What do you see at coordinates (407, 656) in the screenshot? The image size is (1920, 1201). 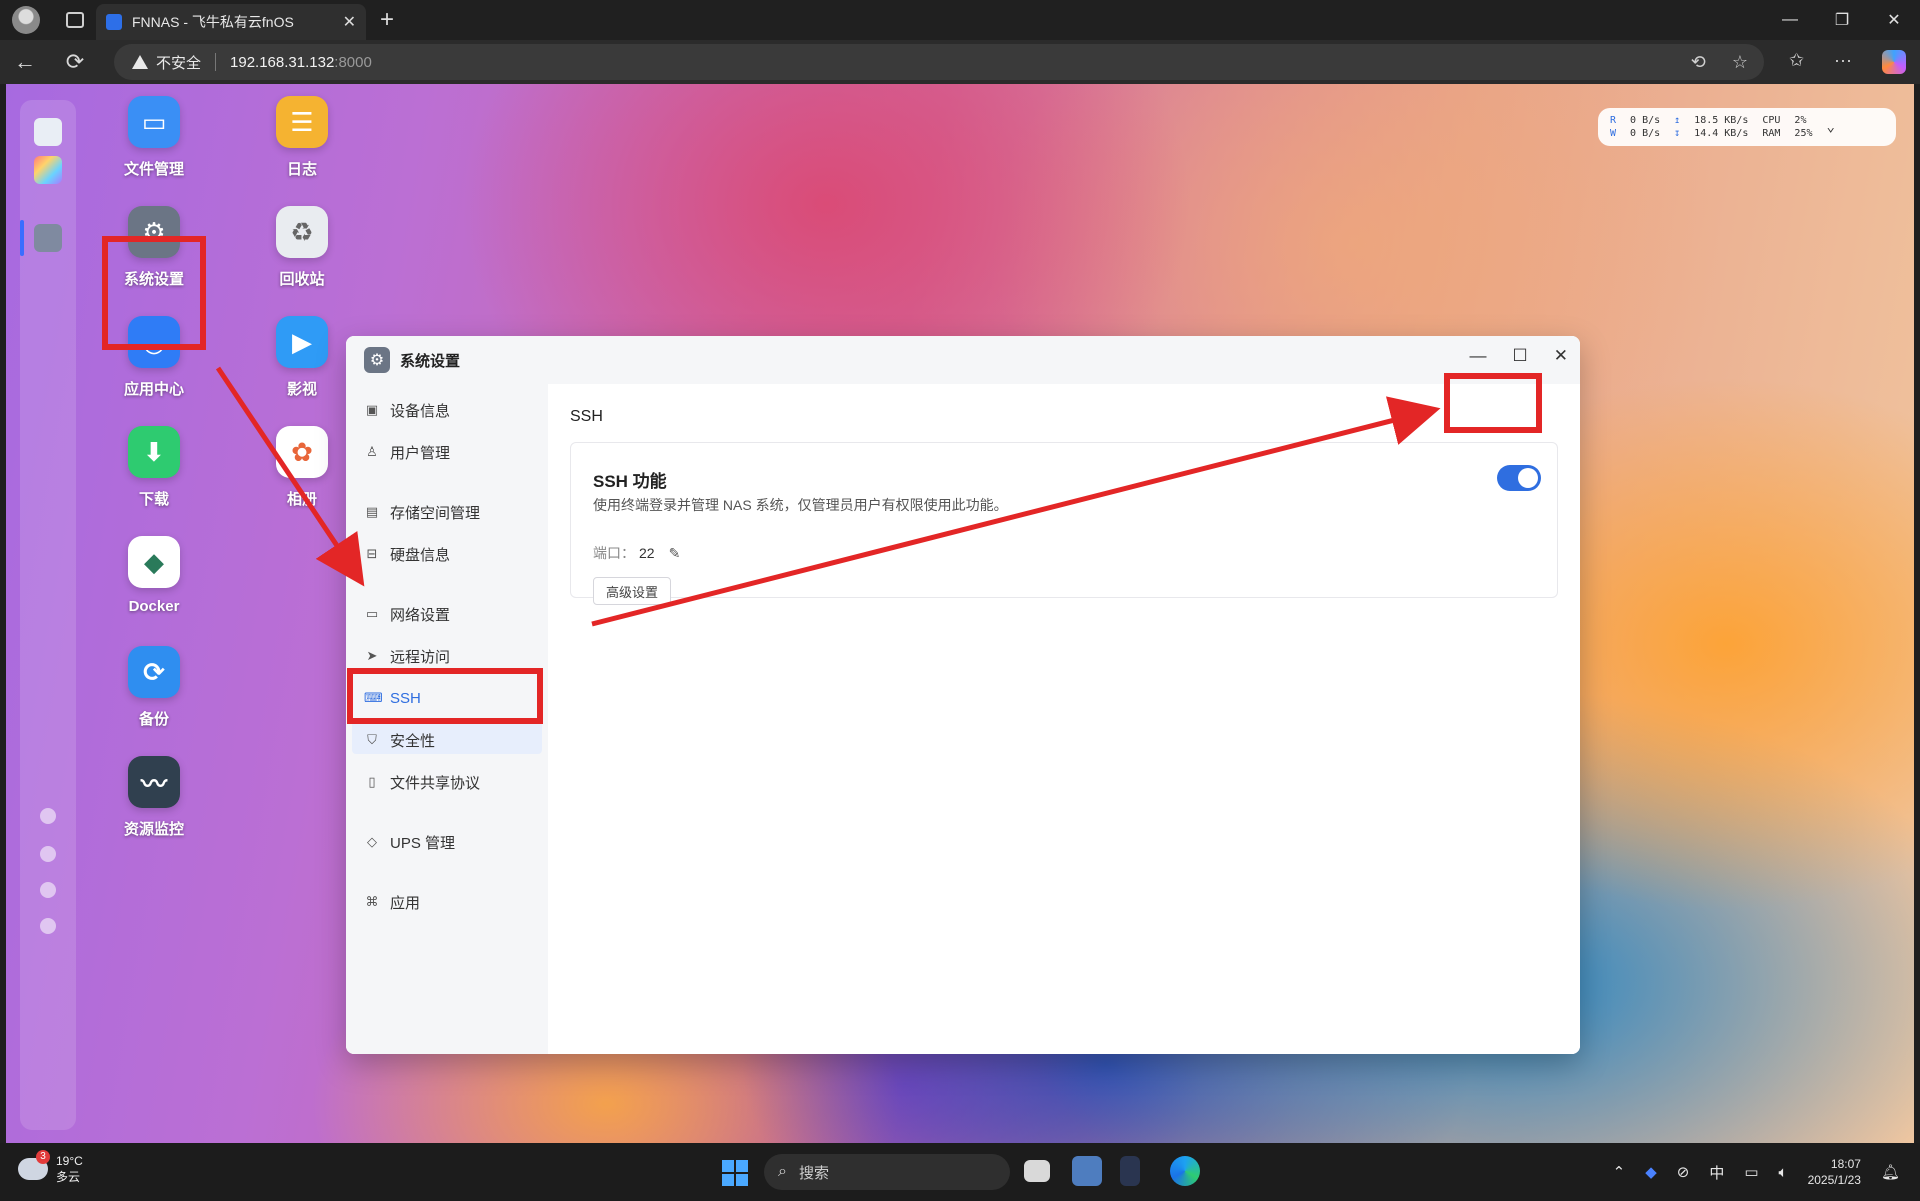 I see `nav-item-remote-access: ➤ 远程访问` at bounding box center [407, 656].